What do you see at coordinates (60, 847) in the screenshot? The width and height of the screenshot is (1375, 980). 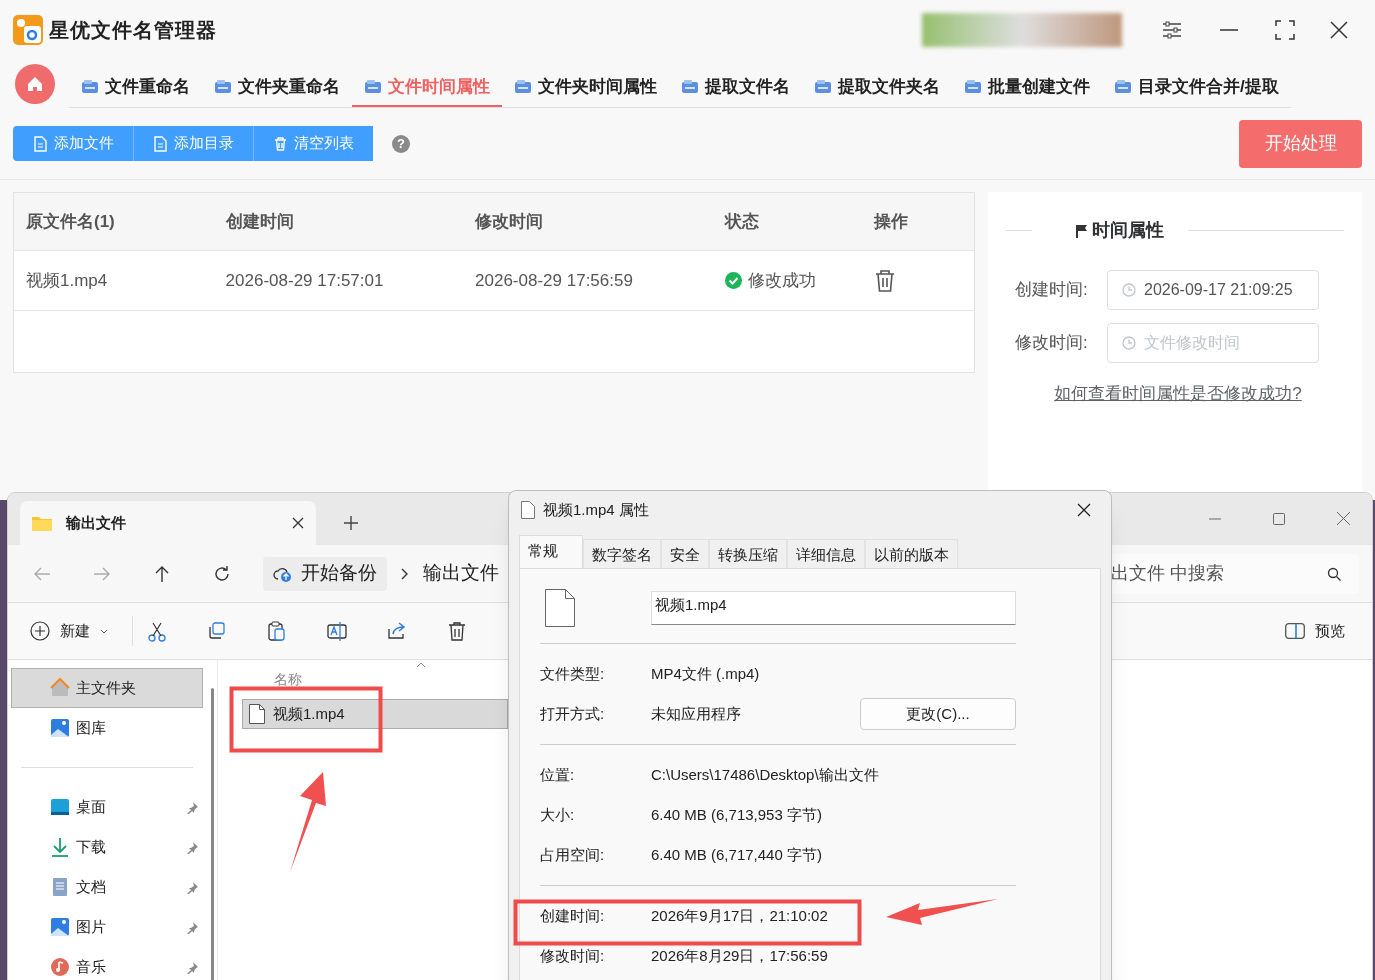 I see `download-icon` at bounding box center [60, 847].